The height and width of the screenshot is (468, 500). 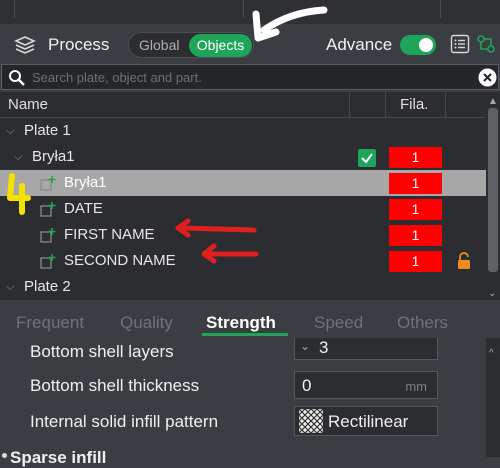 What do you see at coordinates (47, 130) in the screenshot?
I see `plate-label: Plate 1` at bounding box center [47, 130].